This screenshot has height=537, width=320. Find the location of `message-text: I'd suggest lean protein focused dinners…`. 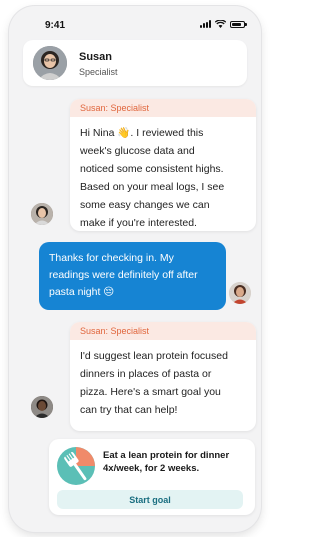

message-text: I'd suggest lean protein focused dinners… is located at coordinates (154, 383).